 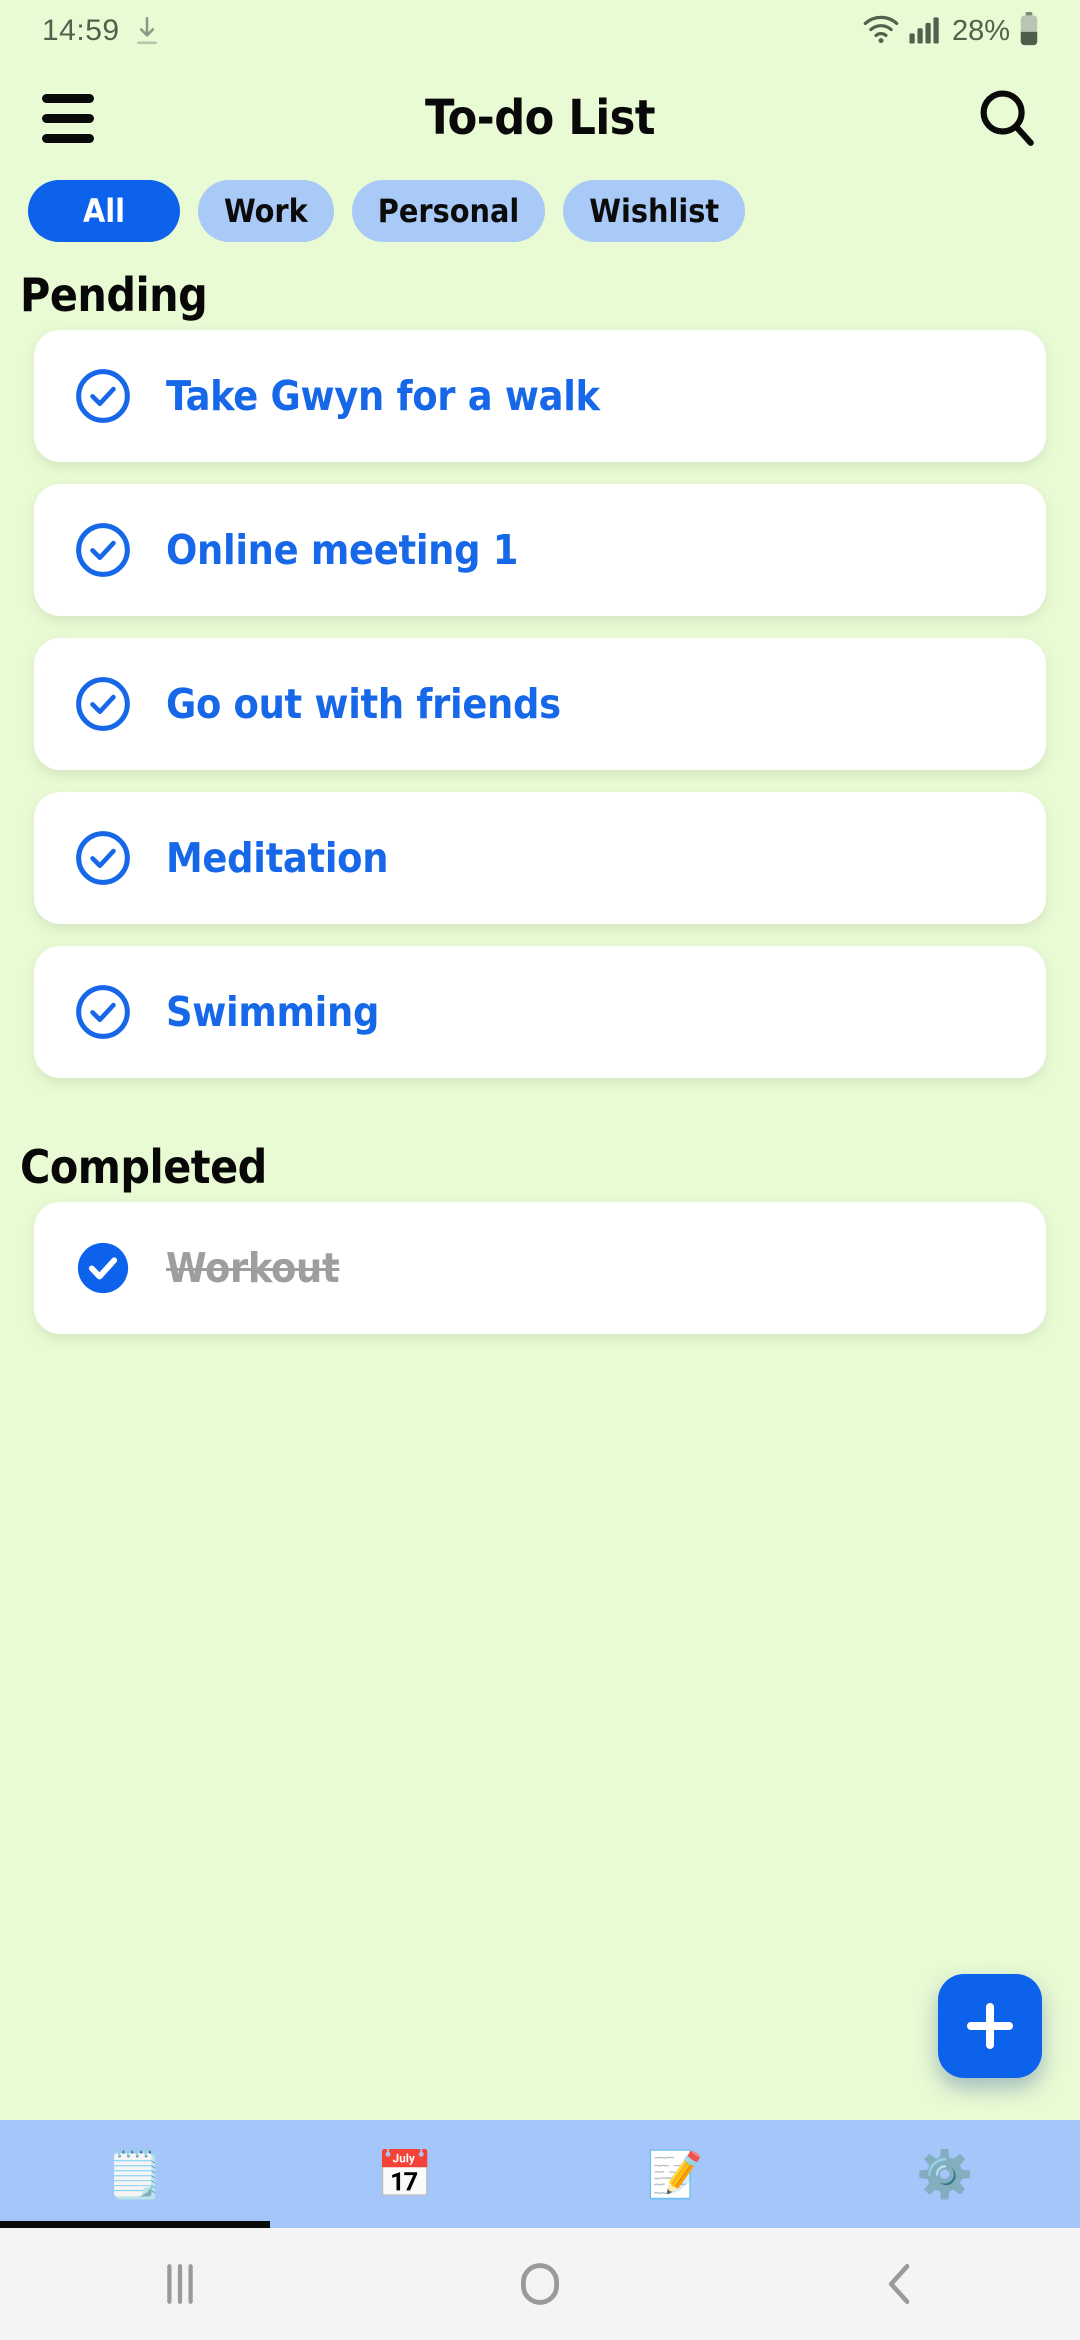 What do you see at coordinates (253, 1268) in the screenshot?
I see `task-label: Workout` at bounding box center [253, 1268].